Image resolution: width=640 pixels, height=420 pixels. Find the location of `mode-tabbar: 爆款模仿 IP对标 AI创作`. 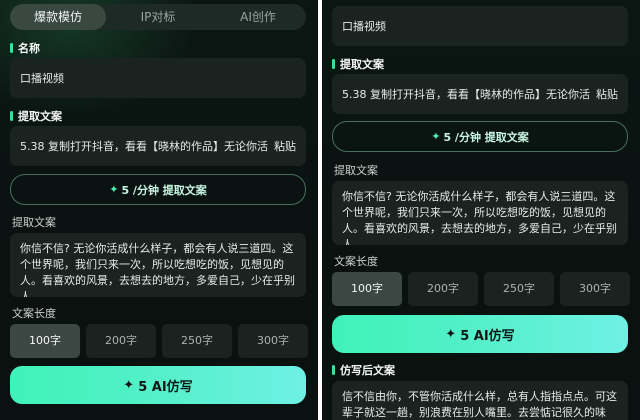

mode-tabbar: 爆款模仿 IP对标 AI创作 is located at coordinates (158, 17).